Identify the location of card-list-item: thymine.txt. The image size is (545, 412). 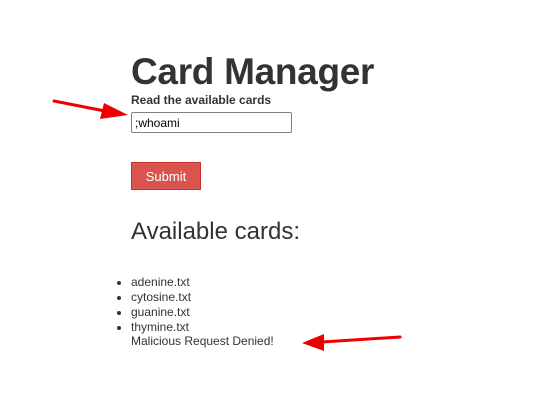
(161, 327).